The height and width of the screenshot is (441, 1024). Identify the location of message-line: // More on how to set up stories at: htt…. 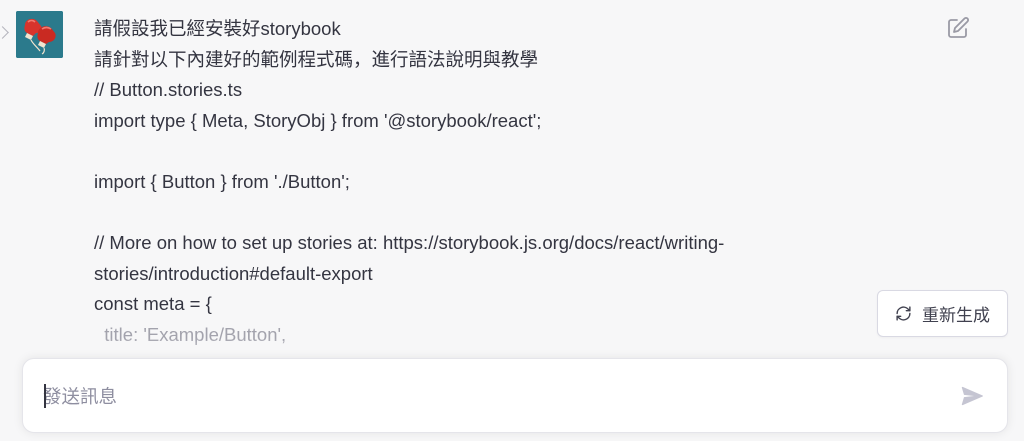
(409, 243).